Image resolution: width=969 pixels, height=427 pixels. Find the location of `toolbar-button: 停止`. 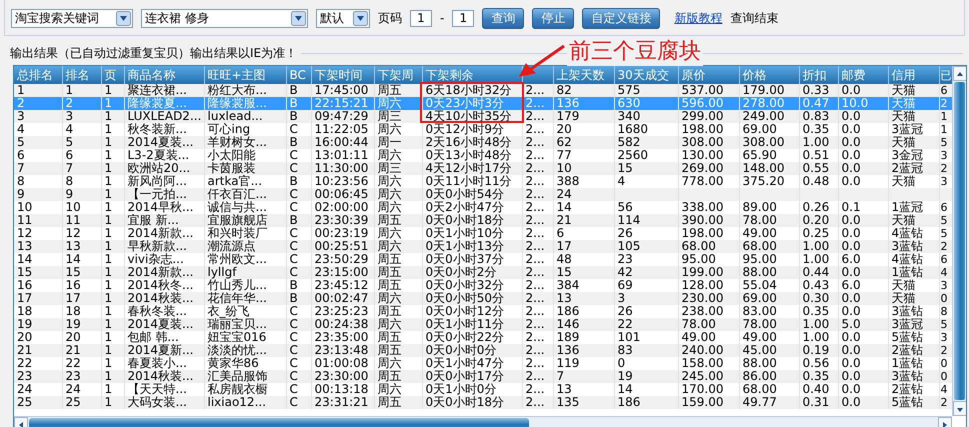

toolbar-button: 停止 is located at coordinates (553, 18).